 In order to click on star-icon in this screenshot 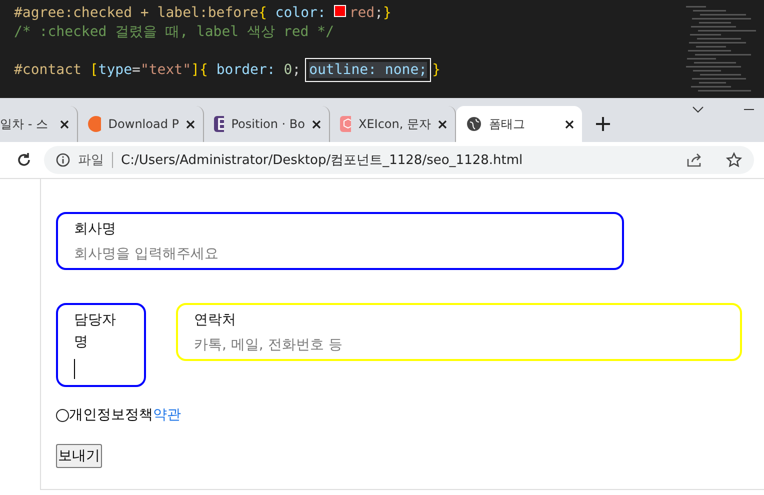, I will do `click(734, 160)`.